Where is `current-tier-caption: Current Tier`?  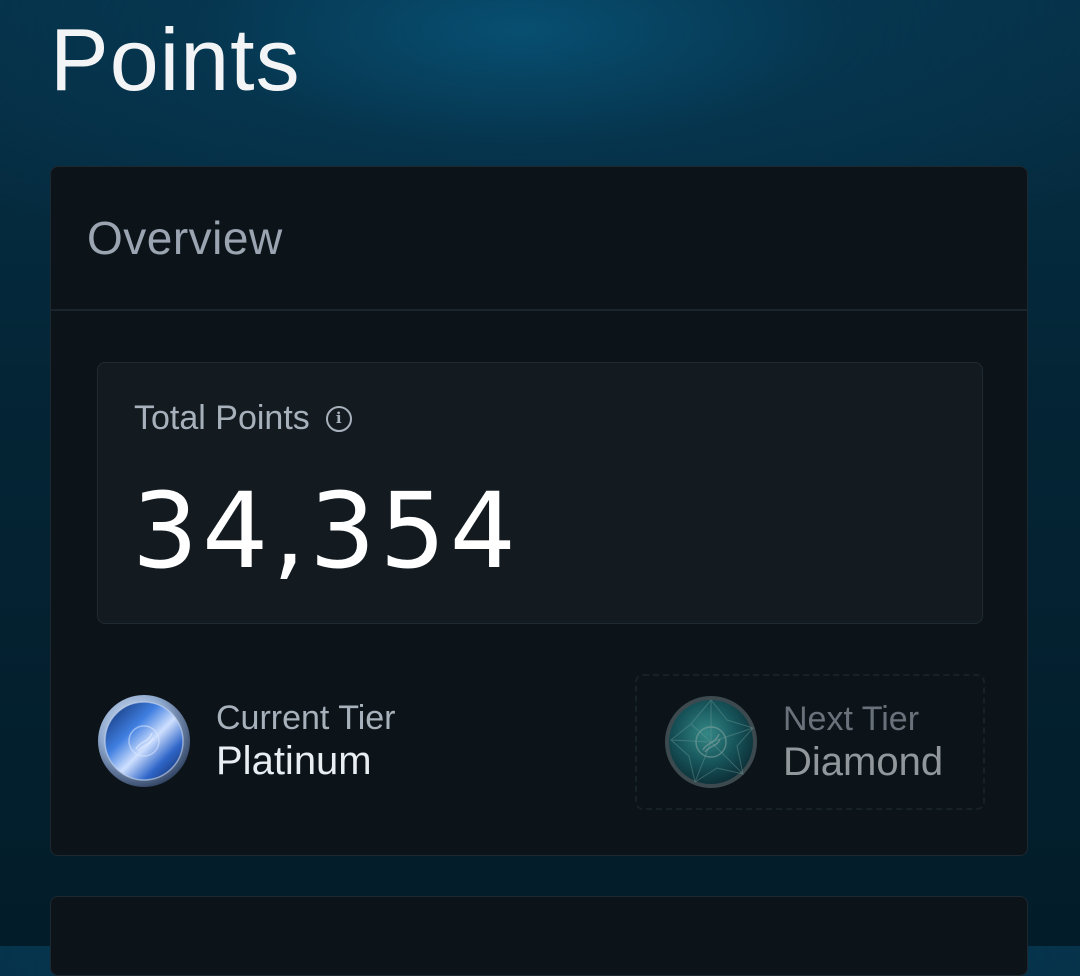
current-tier-caption: Current Tier is located at coordinates (306, 718).